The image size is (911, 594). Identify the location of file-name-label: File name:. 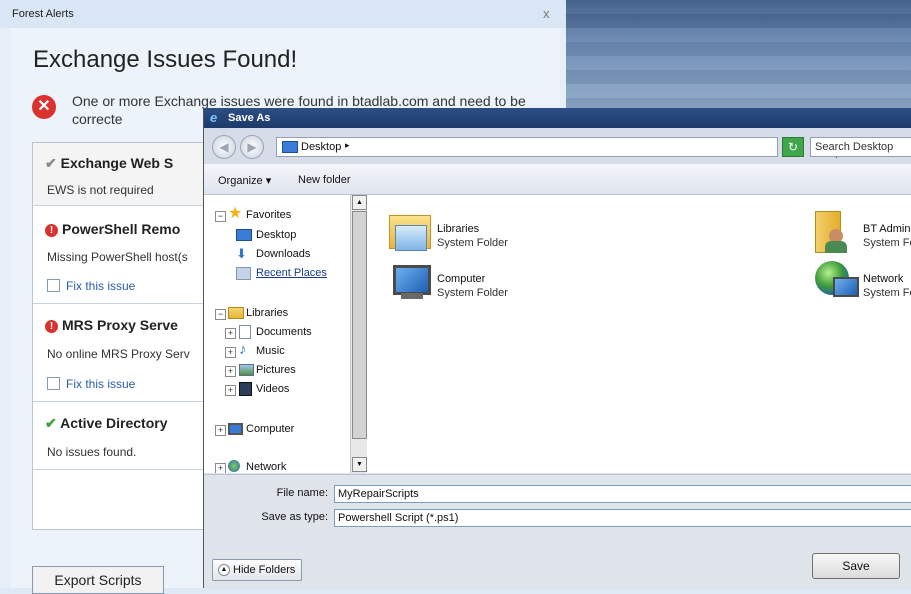
(302, 493).